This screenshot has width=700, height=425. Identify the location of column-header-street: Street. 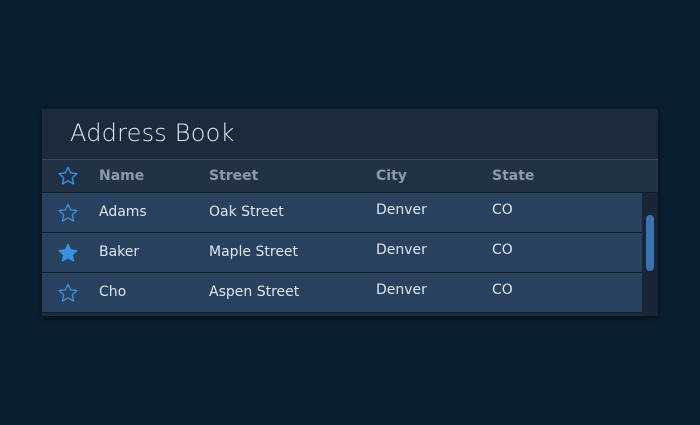
(233, 176).